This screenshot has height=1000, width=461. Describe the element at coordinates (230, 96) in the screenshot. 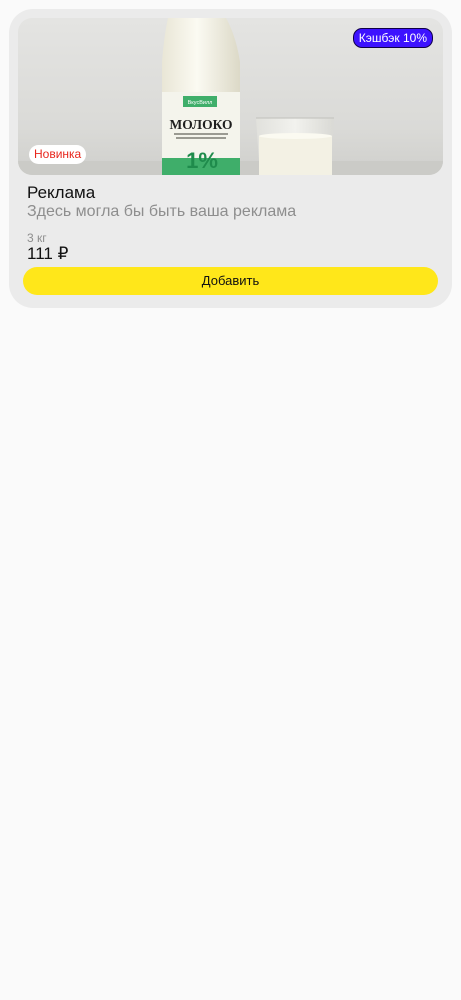

I see `product-image: ВкусВилл МОЛОКО 1% Кэшбэк 10% Новинка` at that location.